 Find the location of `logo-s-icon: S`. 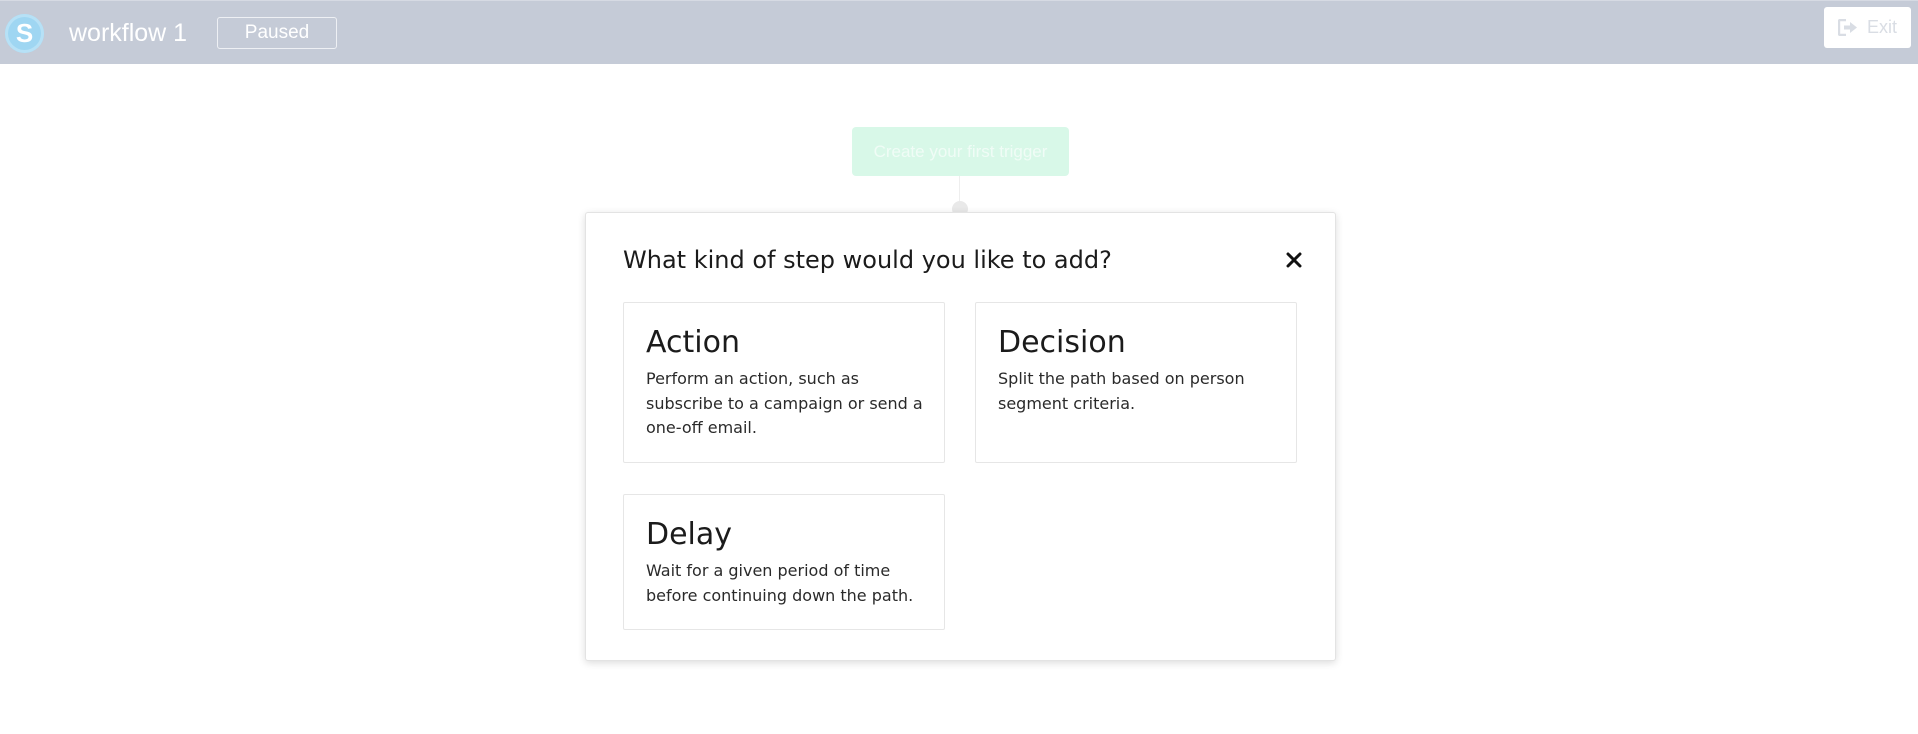

logo-s-icon: S is located at coordinates (24, 33).